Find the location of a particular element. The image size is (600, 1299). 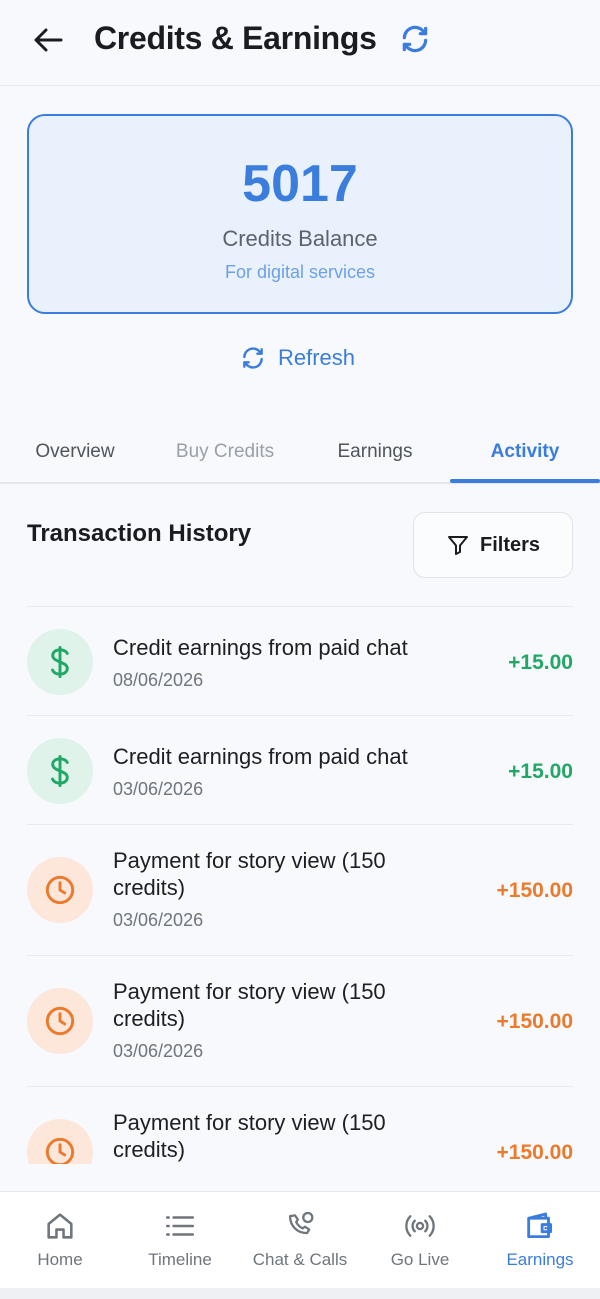

home-icon is located at coordinates (60, 1226).